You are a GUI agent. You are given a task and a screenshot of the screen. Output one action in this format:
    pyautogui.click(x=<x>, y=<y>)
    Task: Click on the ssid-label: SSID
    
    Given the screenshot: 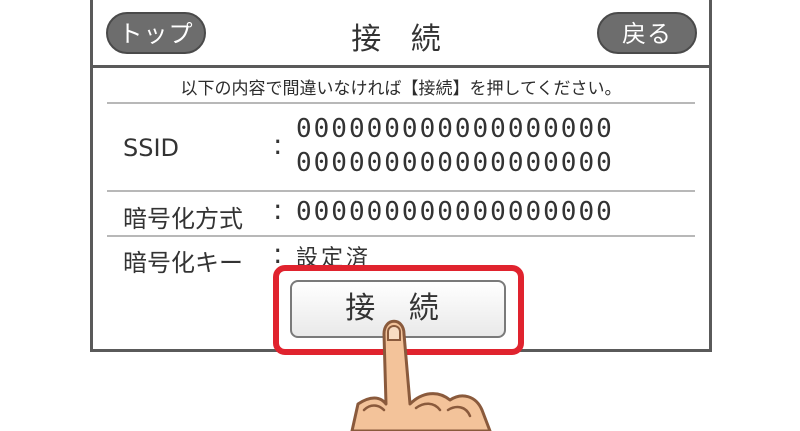 What is the action you would take?
    pyautogui.click(x=151, y=148)
    